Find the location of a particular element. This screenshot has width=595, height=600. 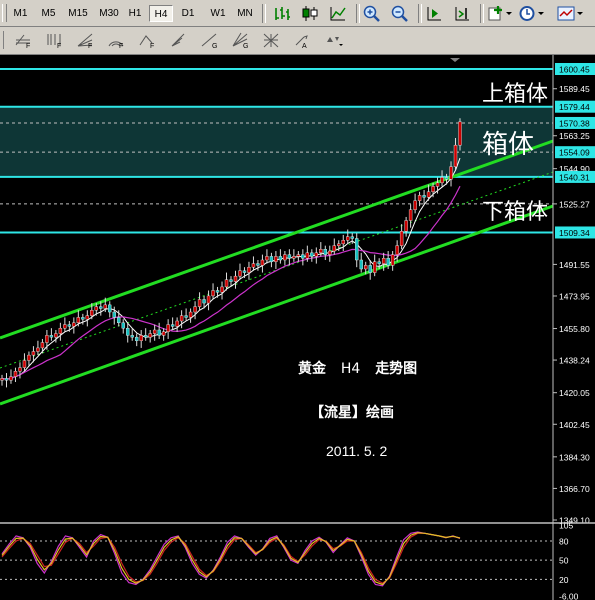

timeframe-m1-button: M1 is located at coordinates (20, 13).